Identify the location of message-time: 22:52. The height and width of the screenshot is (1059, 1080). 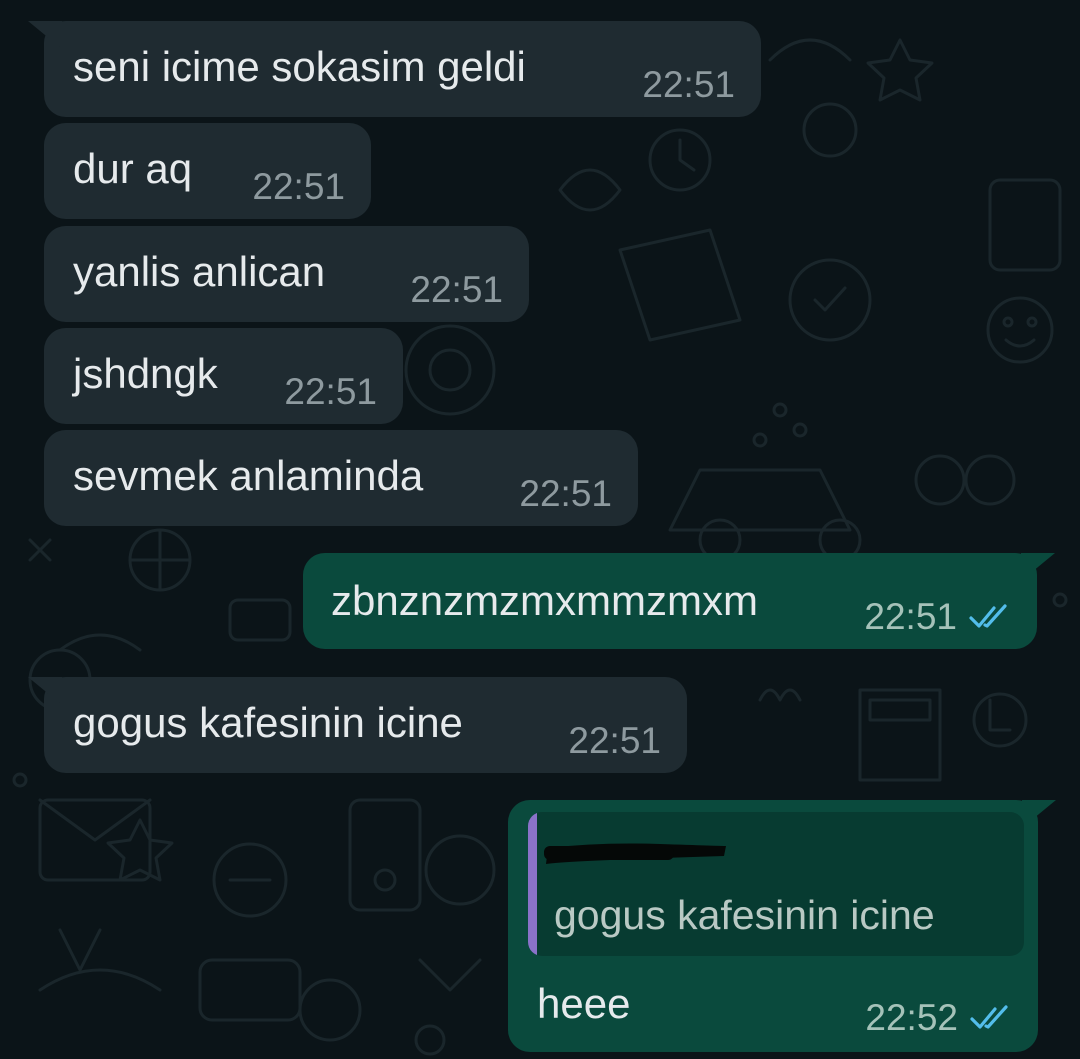
(911, 1017).